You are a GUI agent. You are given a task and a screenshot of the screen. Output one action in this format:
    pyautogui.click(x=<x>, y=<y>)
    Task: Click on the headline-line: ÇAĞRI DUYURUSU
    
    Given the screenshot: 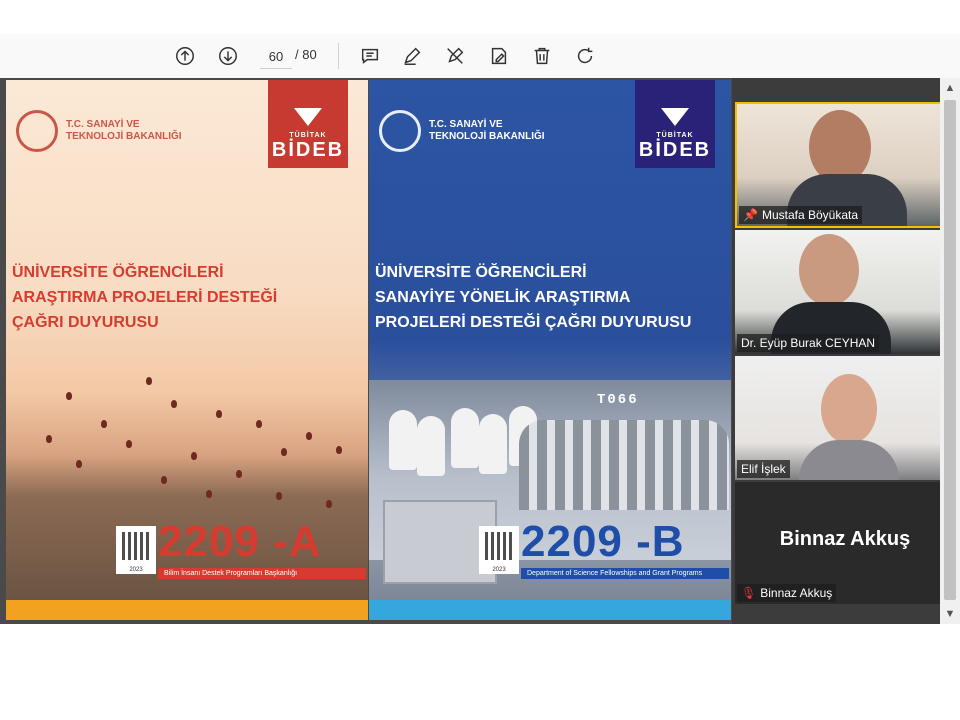 What is the action you would take?
    pyautogui.click(x=85, y=322)
    